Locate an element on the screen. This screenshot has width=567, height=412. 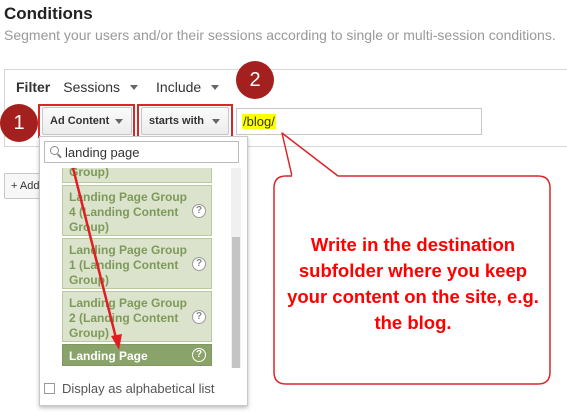
dimension-search-value: landing page is located at coordinates (102, 152).